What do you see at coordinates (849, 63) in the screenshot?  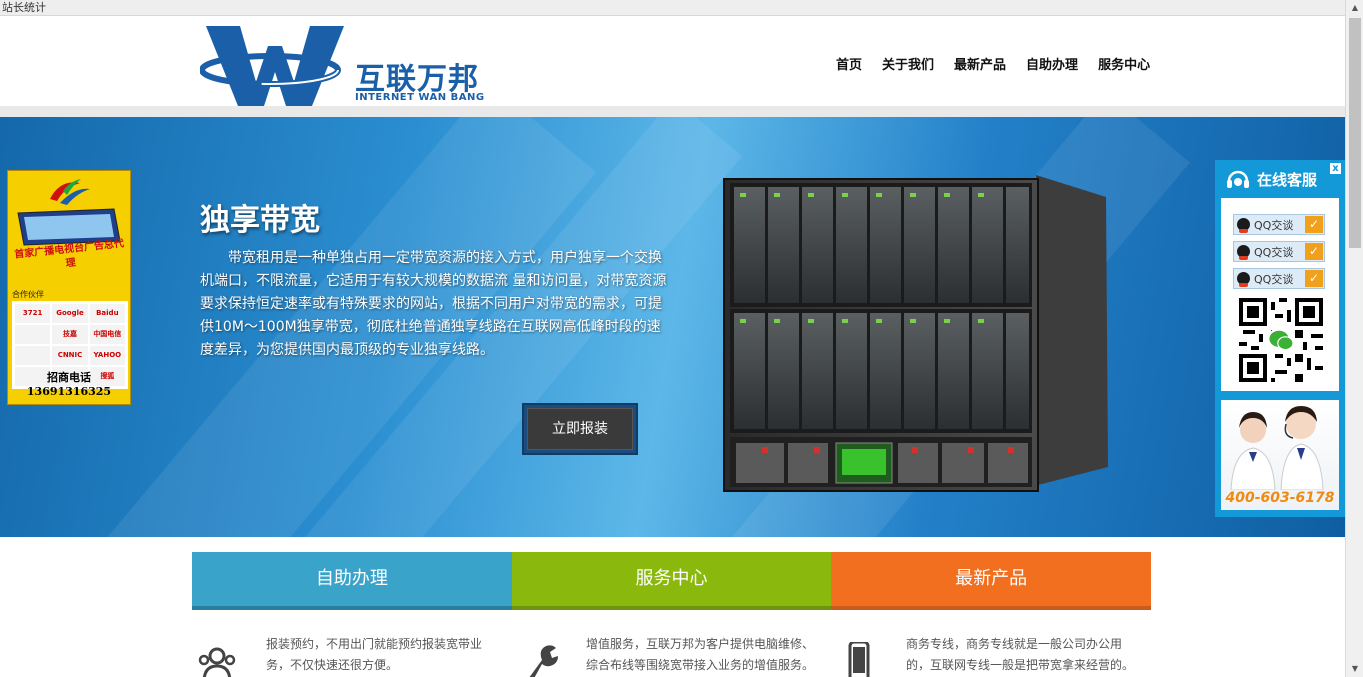 I see `nav-home: 首页` at bounding box center [849, 63].